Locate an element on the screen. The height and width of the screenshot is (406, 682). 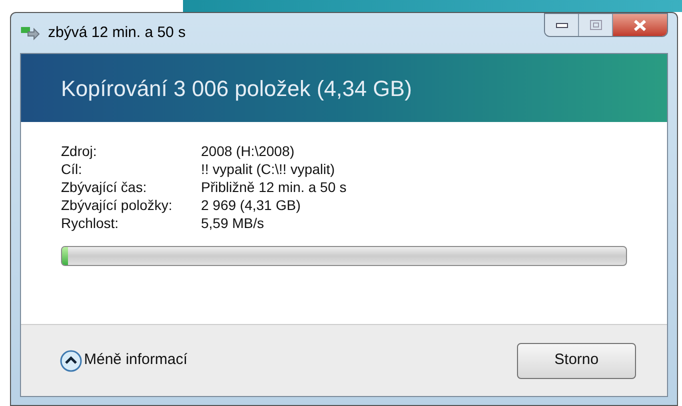
detail-label: Cíl: is located at coordinates (71, 169).